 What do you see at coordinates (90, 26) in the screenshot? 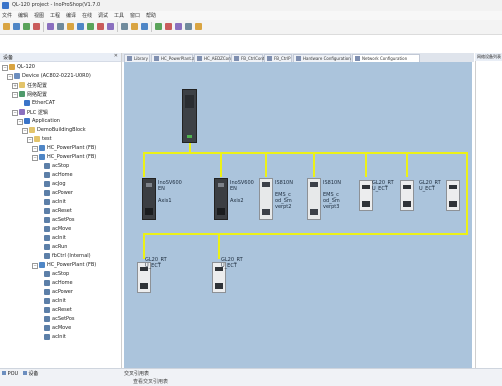
I see `paste-icon` at bounding box center [90, 26].